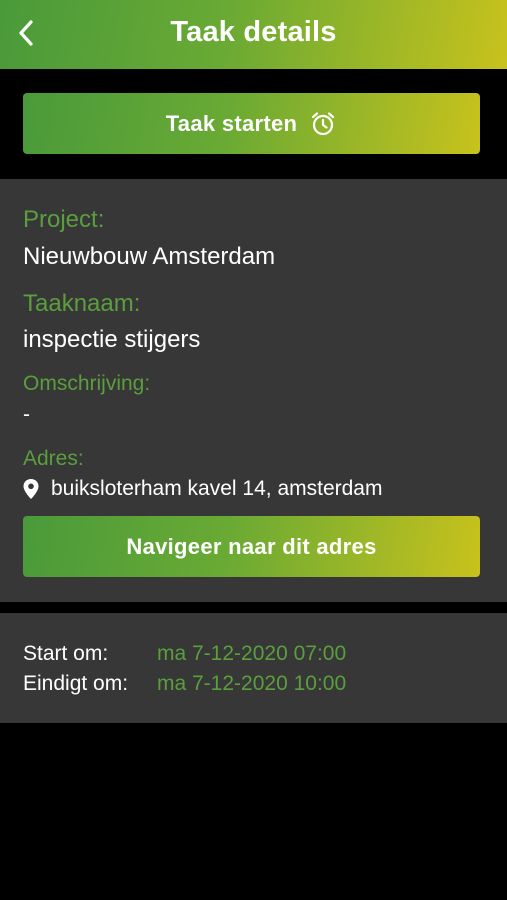 Image resolution: width=507 pixels, height=900 pixels. Describe the element at coordinates (53, 458) in the screenshot. I see `address-label: Adres:` at that location.